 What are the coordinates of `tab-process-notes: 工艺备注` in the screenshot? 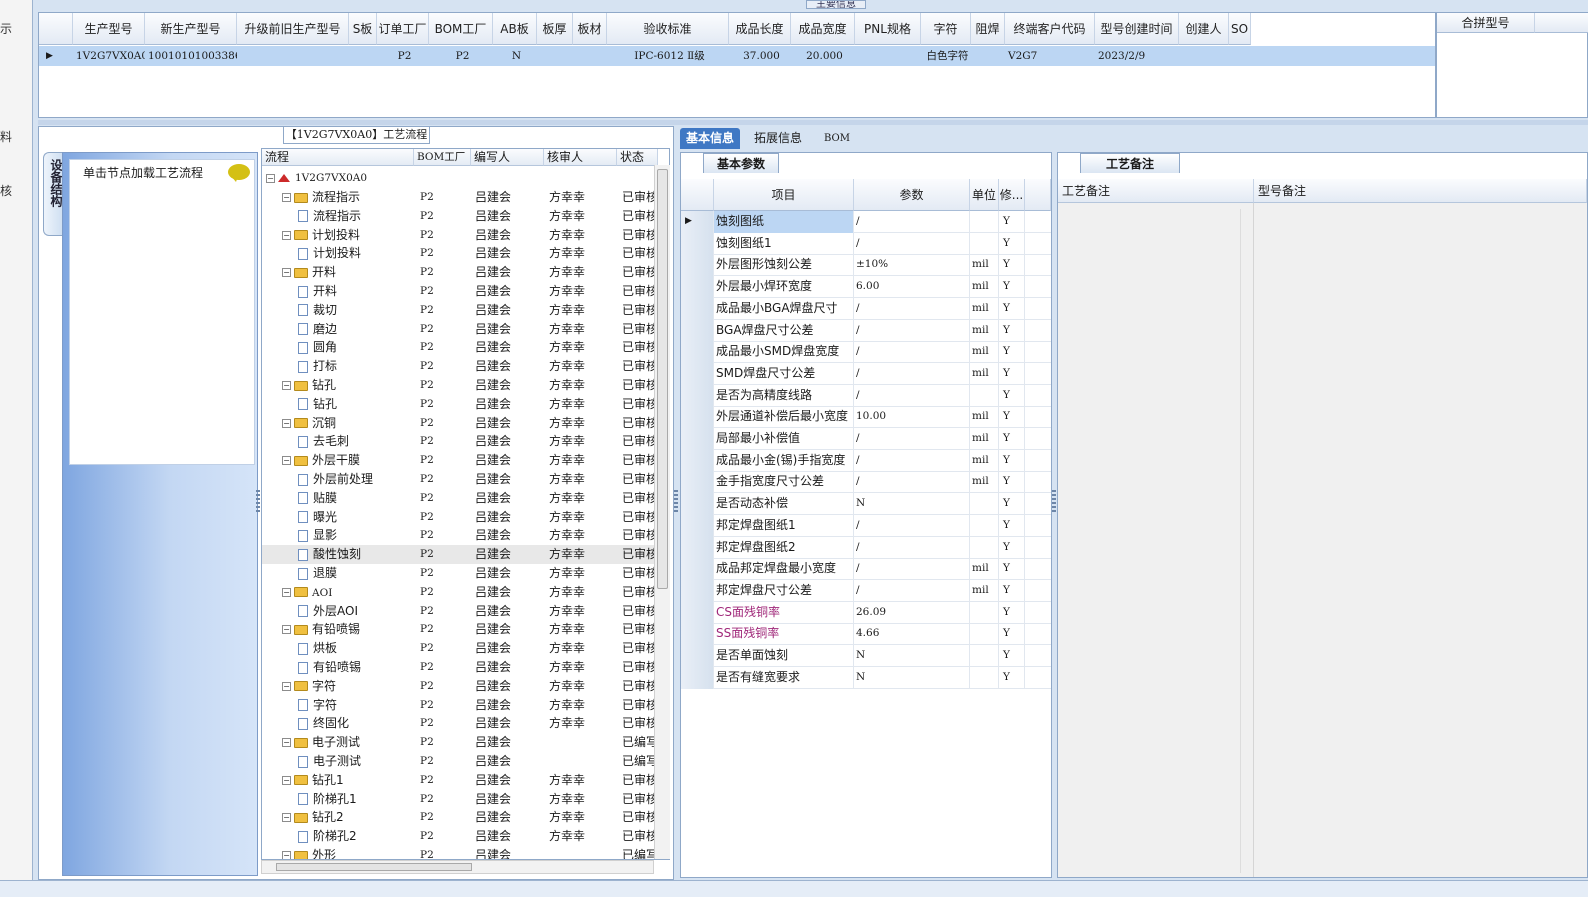 It's located at (1130, 163).